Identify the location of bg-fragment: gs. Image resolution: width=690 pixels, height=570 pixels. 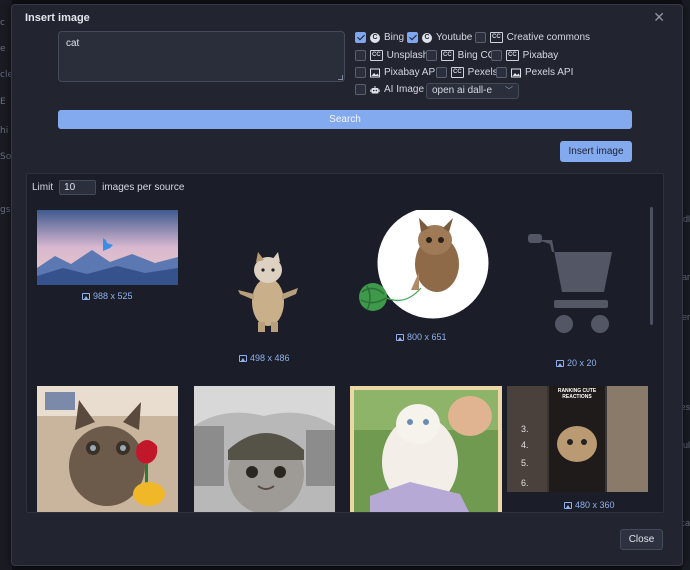
(5, 210).